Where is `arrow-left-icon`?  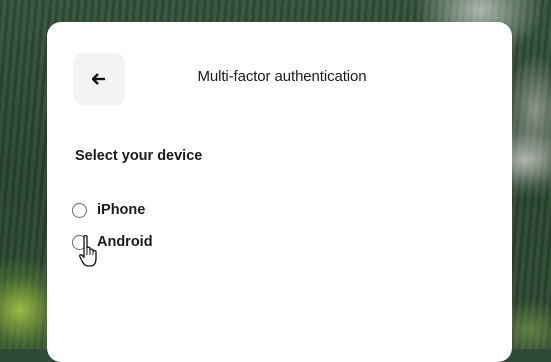
arrow-left-icon is located at coordinates (98, 79).